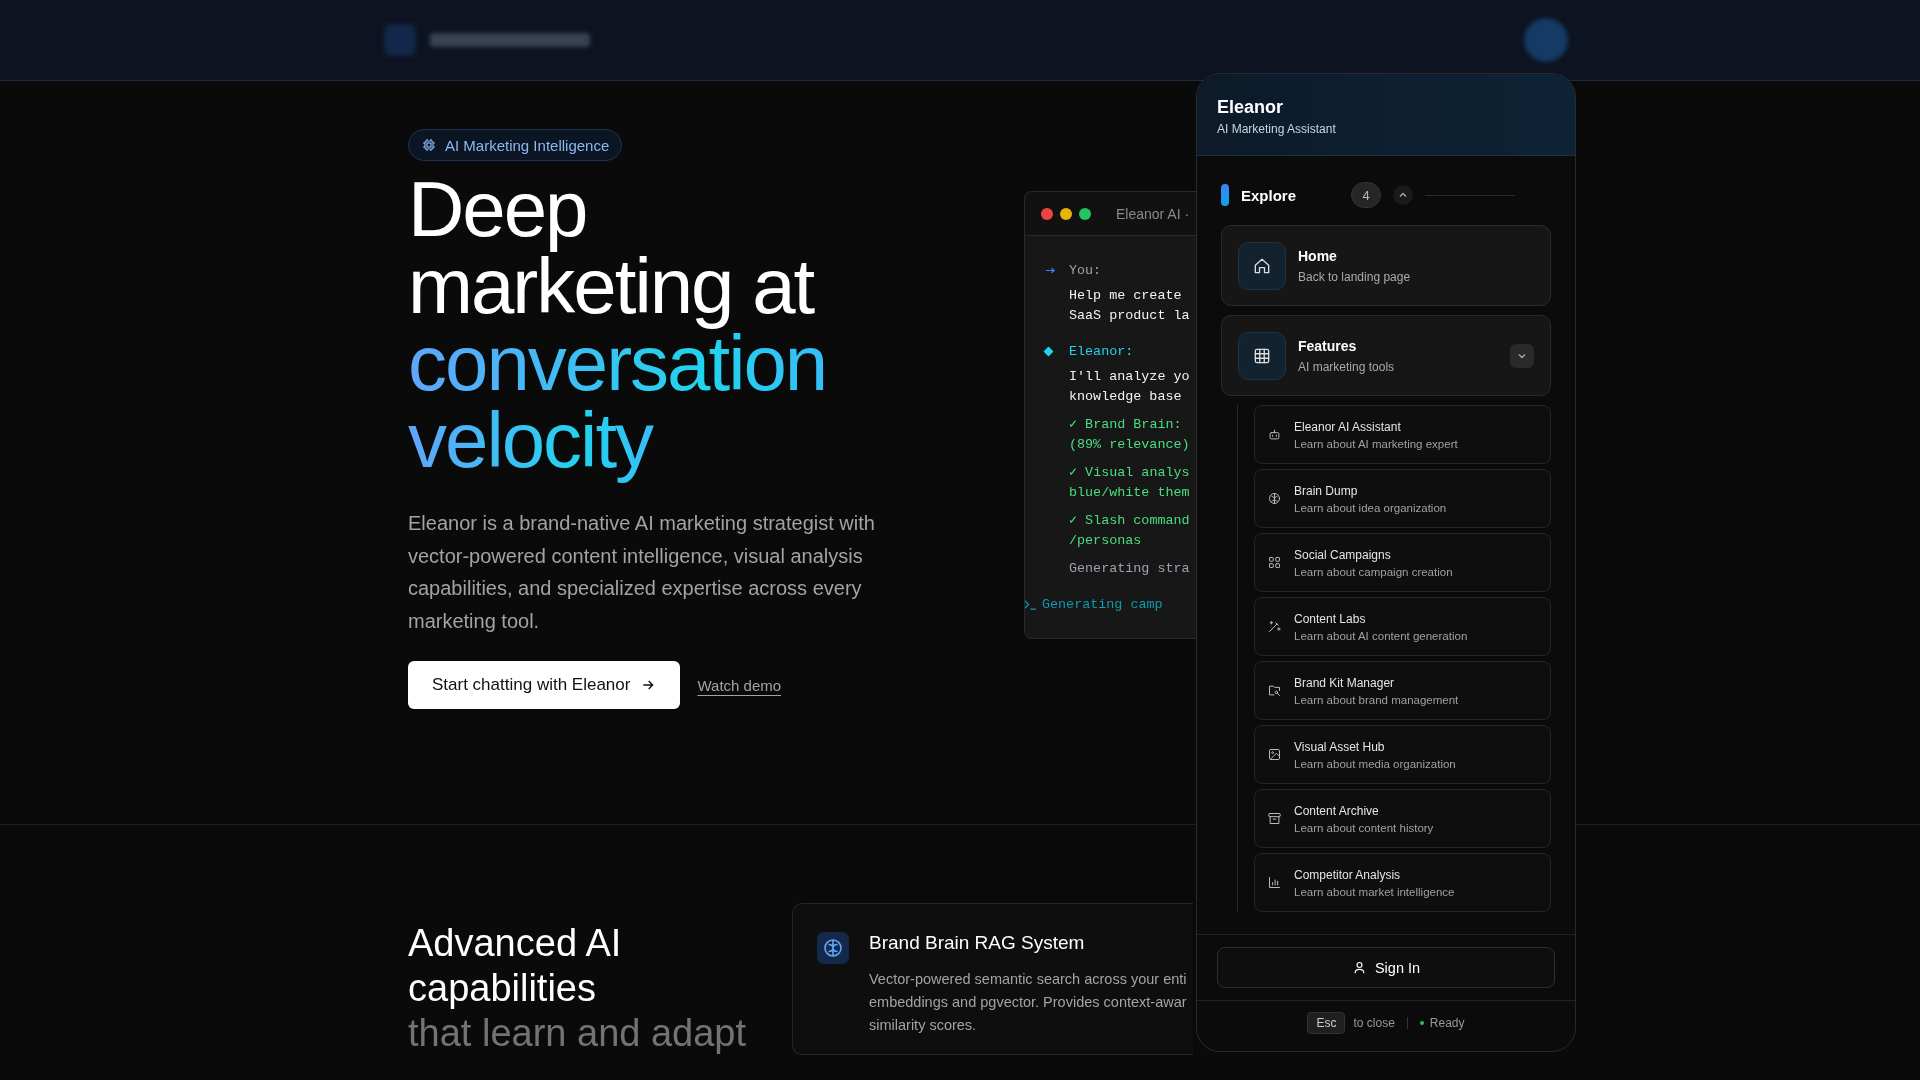 The image size is (1920, 1080). What do you see at coordinates (1402, 626) in the screenshot?
I see `feature-link-card: Content Labs Learn about AI content generation` at bounding box center [1402, 626].